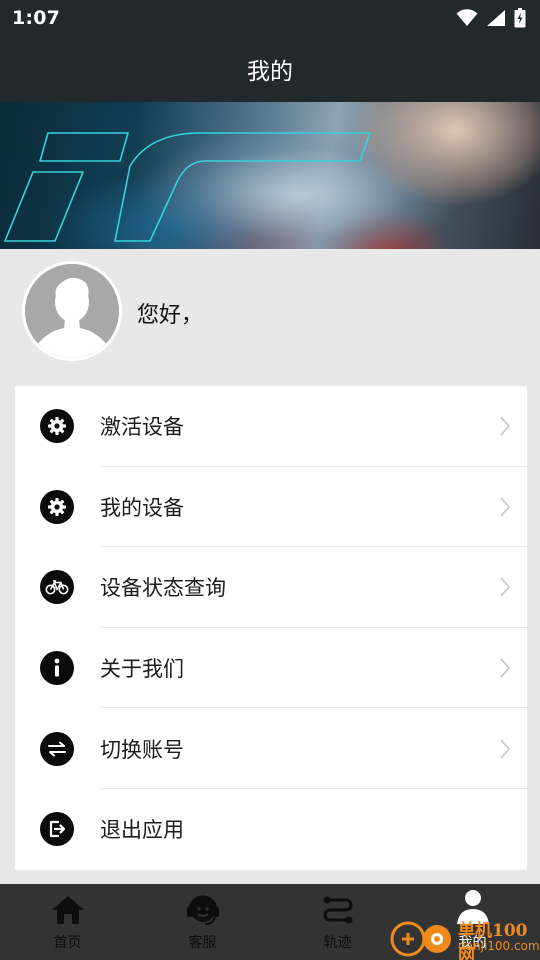 The image size is (540, 960). Describe the element at coordinates (202, 910) in the screenshot. I see `headset-icon` at that location.